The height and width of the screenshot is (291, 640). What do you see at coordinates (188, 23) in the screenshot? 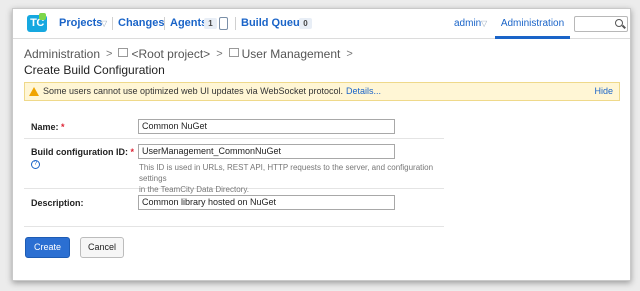
I see `nav-agents-link: Agents` at bounding box center [188, 23].